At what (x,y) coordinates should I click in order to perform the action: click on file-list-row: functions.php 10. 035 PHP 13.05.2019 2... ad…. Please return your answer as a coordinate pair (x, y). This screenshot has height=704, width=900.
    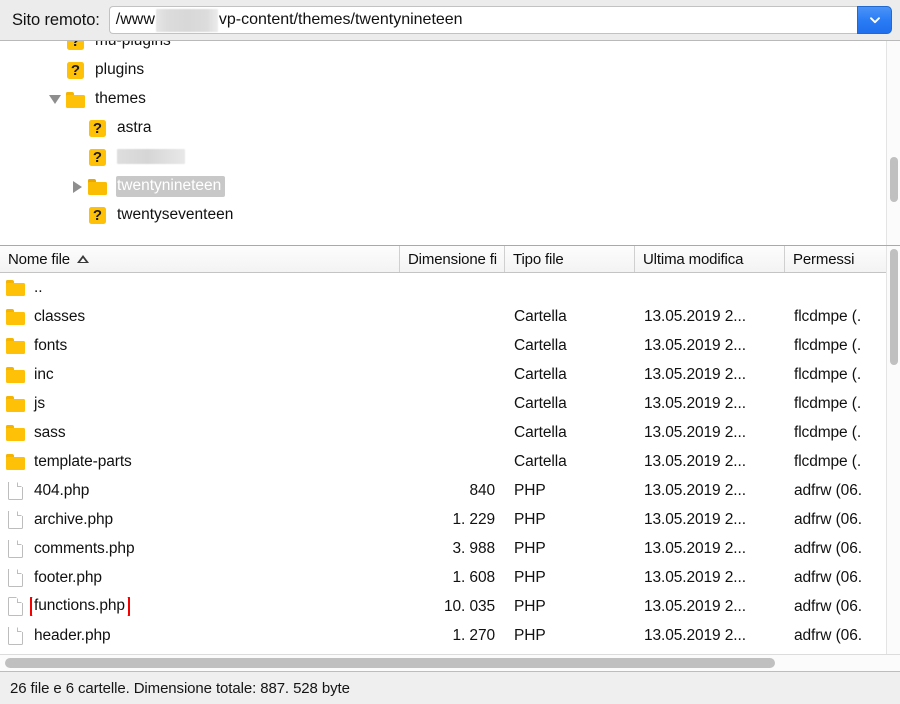
    Looking at the image, I should click on (443, 606).